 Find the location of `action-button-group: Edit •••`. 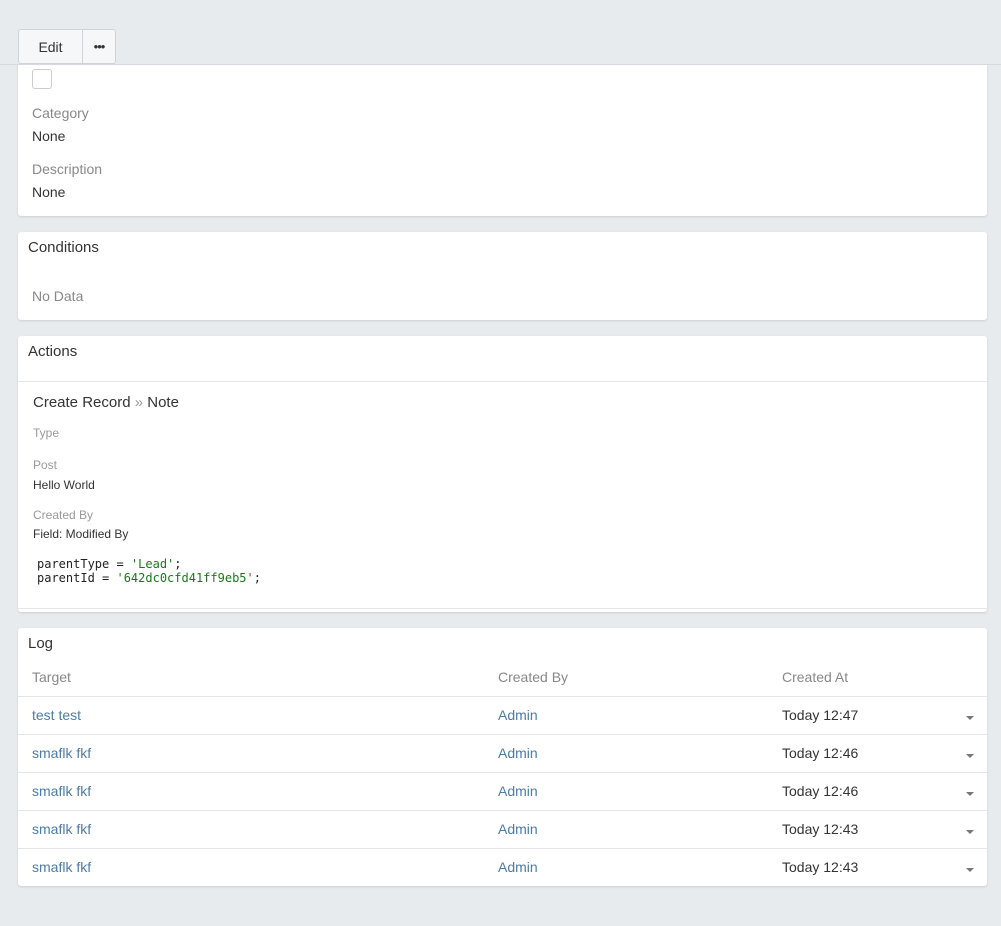

action-button-group: Edit ••• is located at coordinates (67, 46).